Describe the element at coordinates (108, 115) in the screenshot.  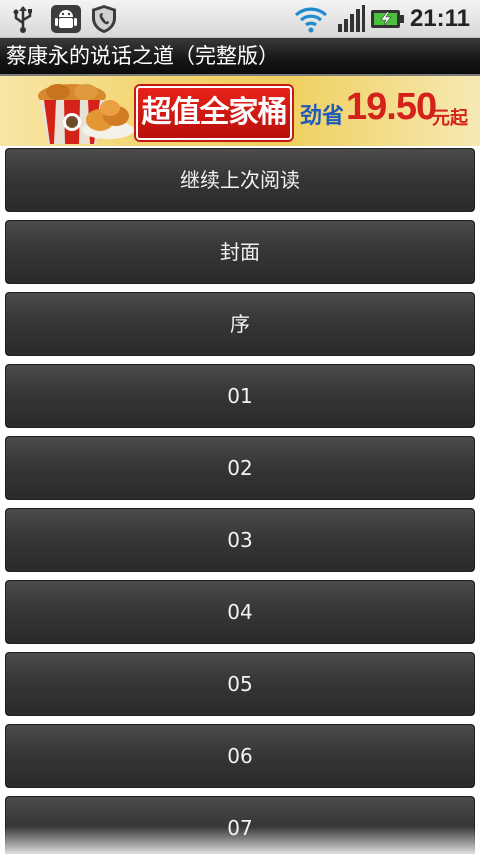
I see `fried-chicken-icon` at that location.